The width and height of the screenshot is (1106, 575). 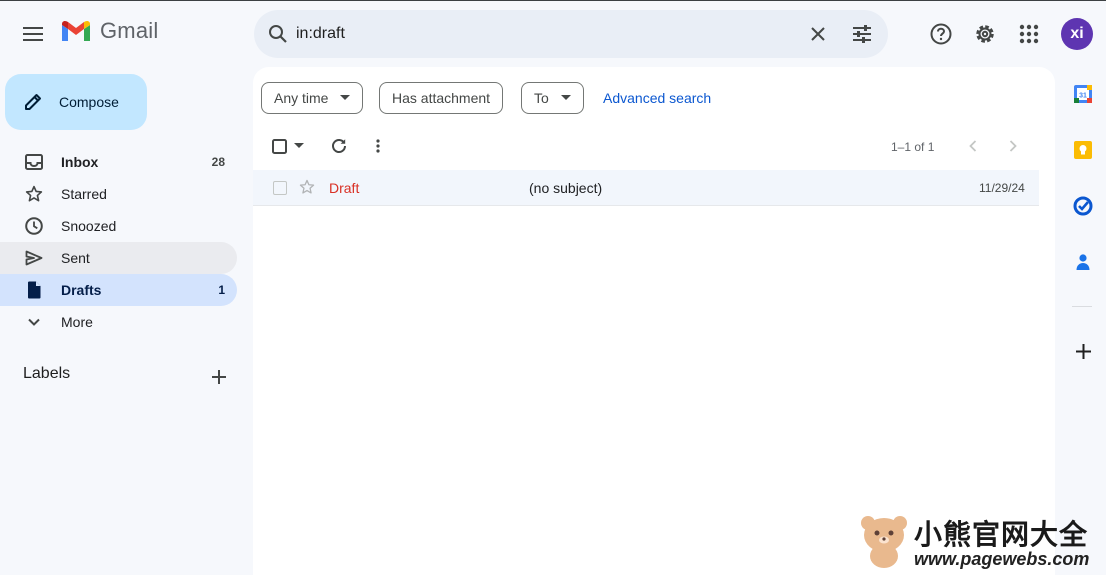 What do you see at coordinates (118, 290) in the screenshot?
I see `sidebar-item-drafts: Drafts 1` at bounding box center [118, 290].